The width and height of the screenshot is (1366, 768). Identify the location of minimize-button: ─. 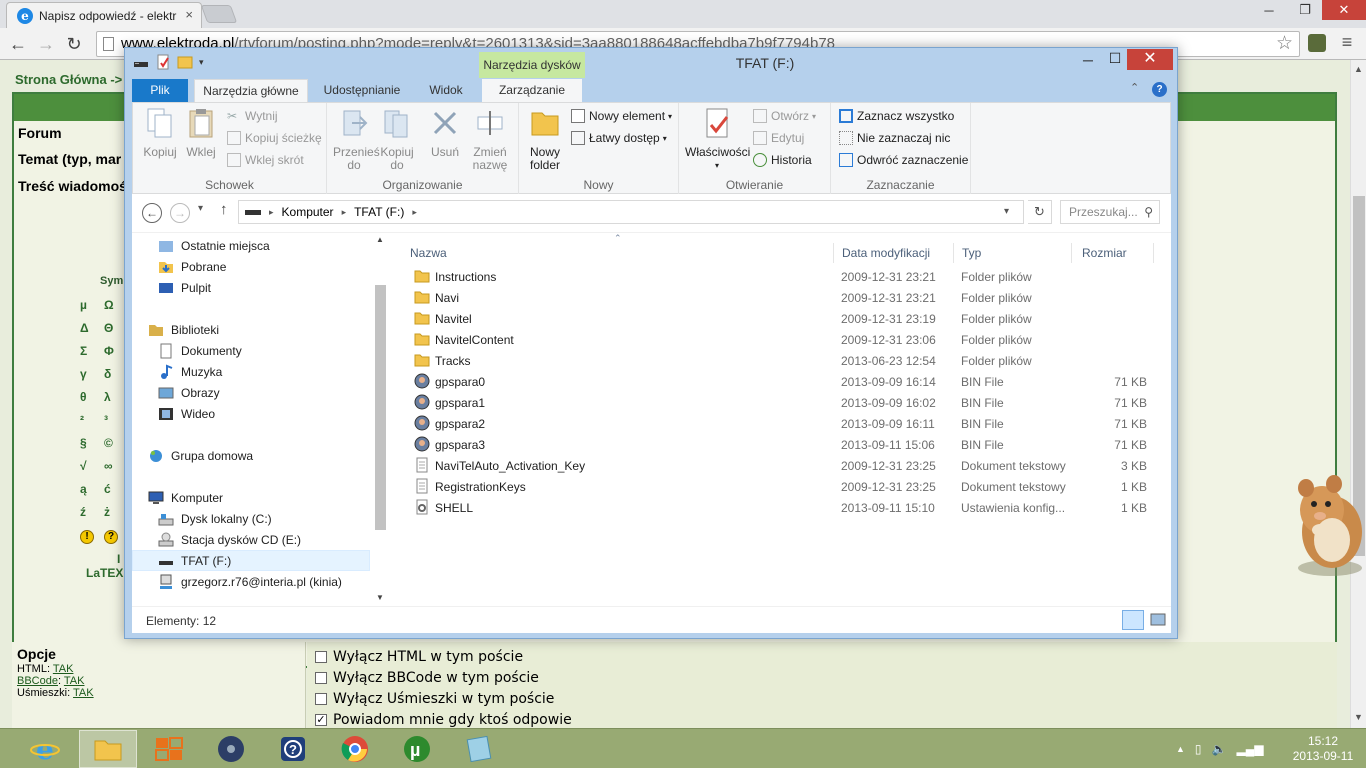
(1088, 60).